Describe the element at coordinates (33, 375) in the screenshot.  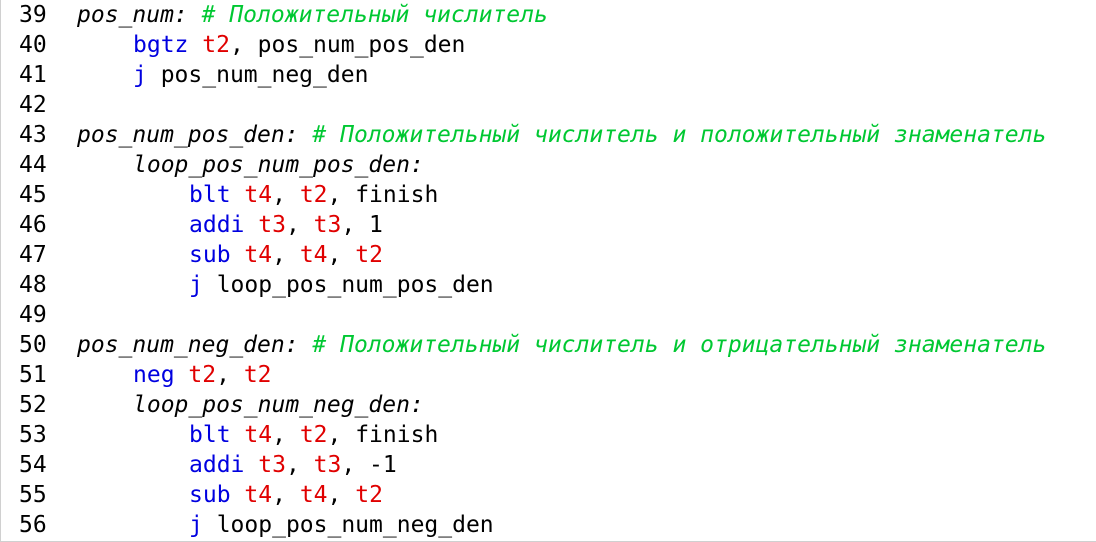
I see `line-number: 51` at that location.